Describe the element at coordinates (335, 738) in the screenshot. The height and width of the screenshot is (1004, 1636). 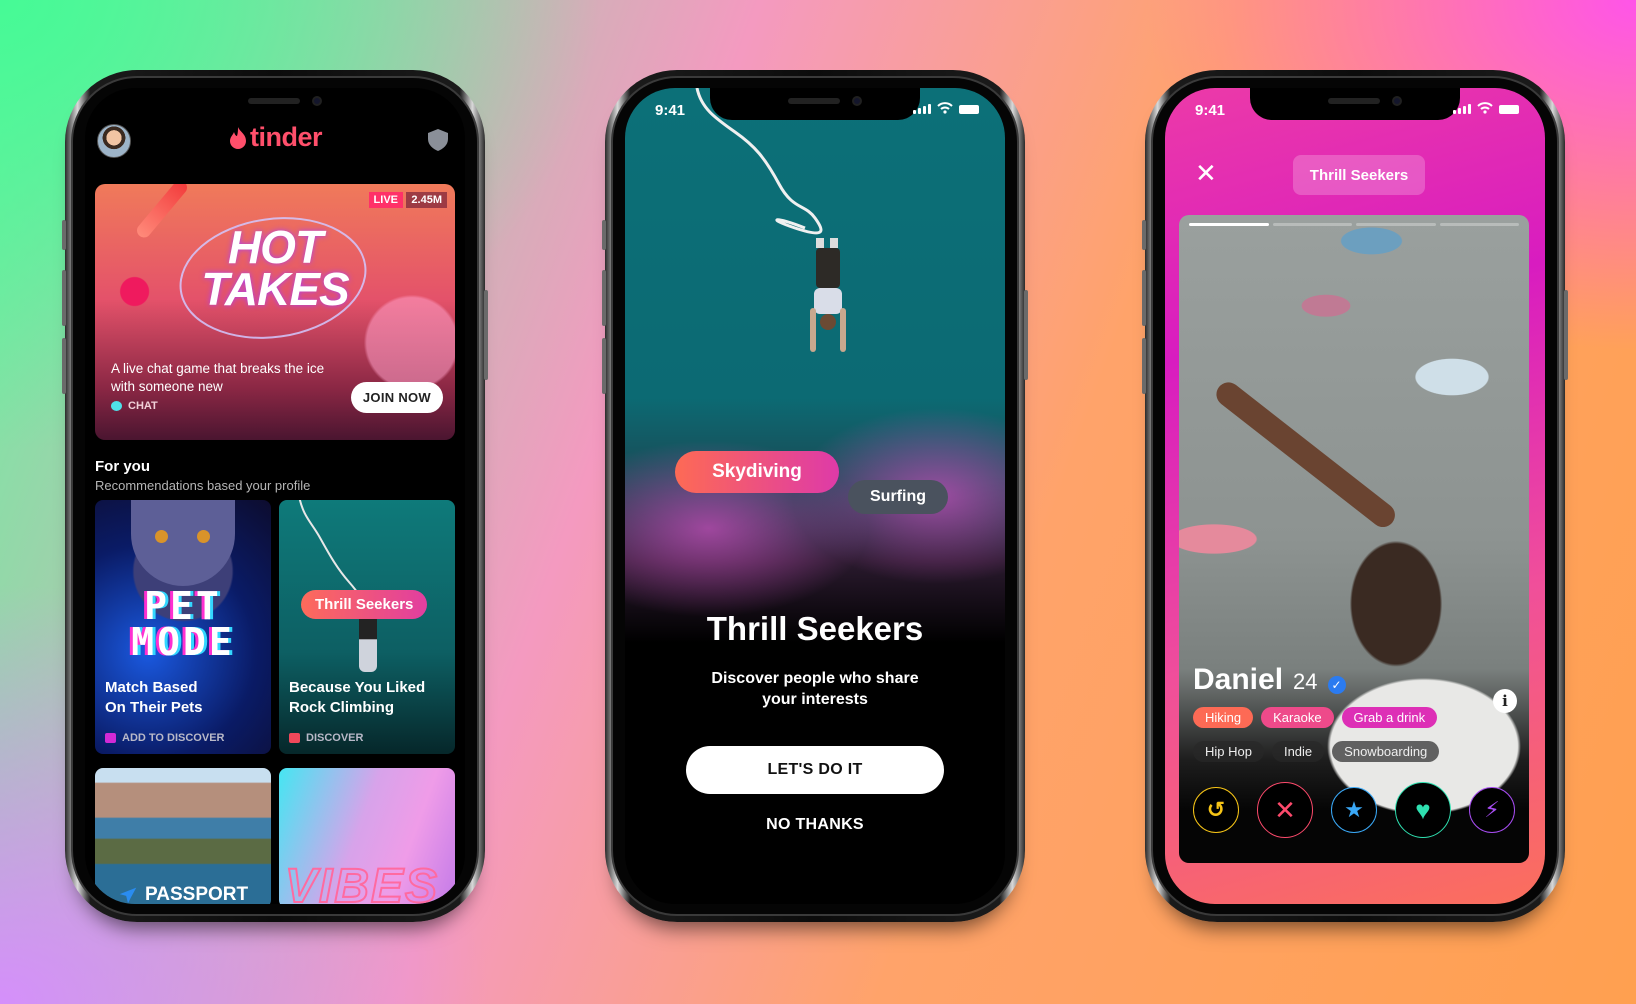
I see `card-footer-label: DISCOVER` at that location.